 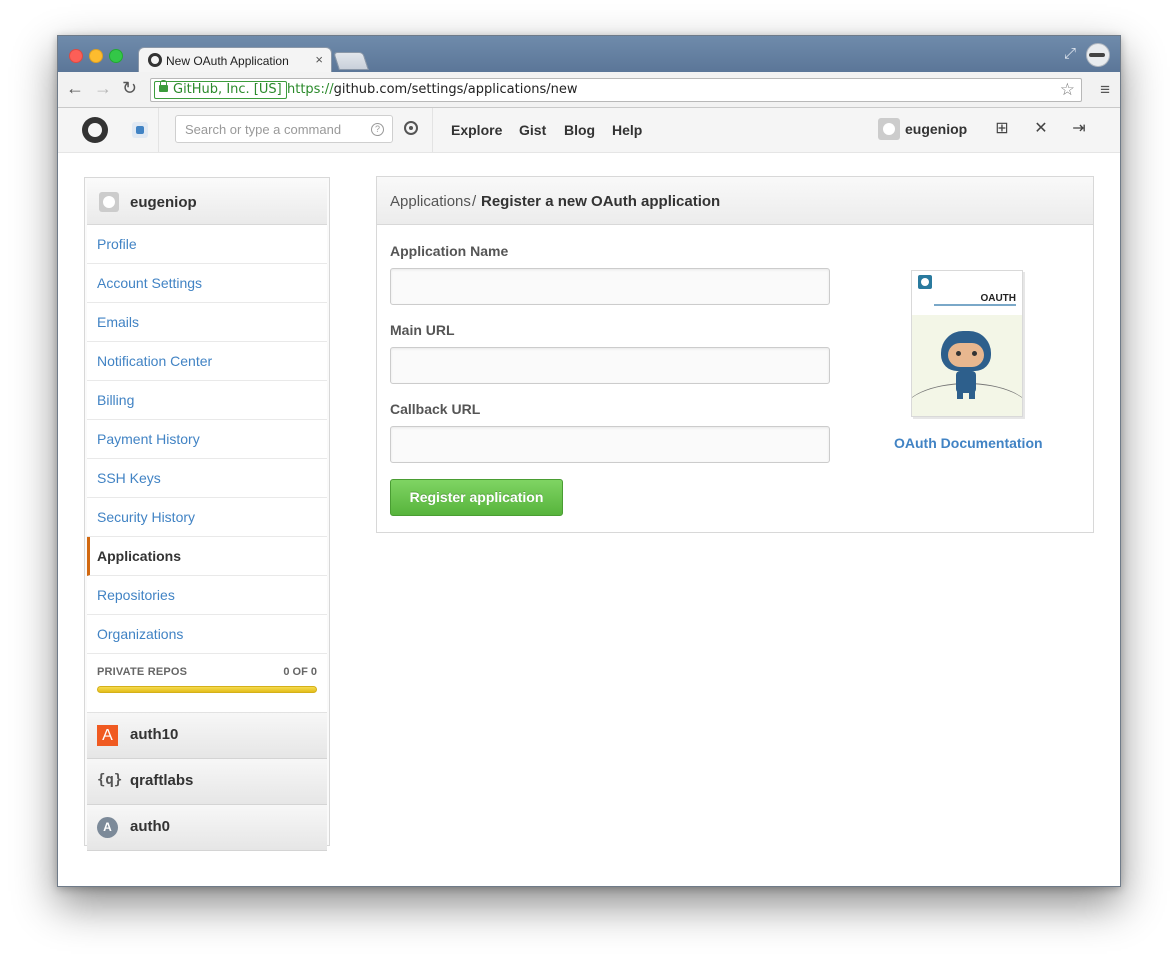 What do you see at coordinates (975, 305) in the screenshot?
I see `book-subtitle-line` at bounding box center [975, 305].